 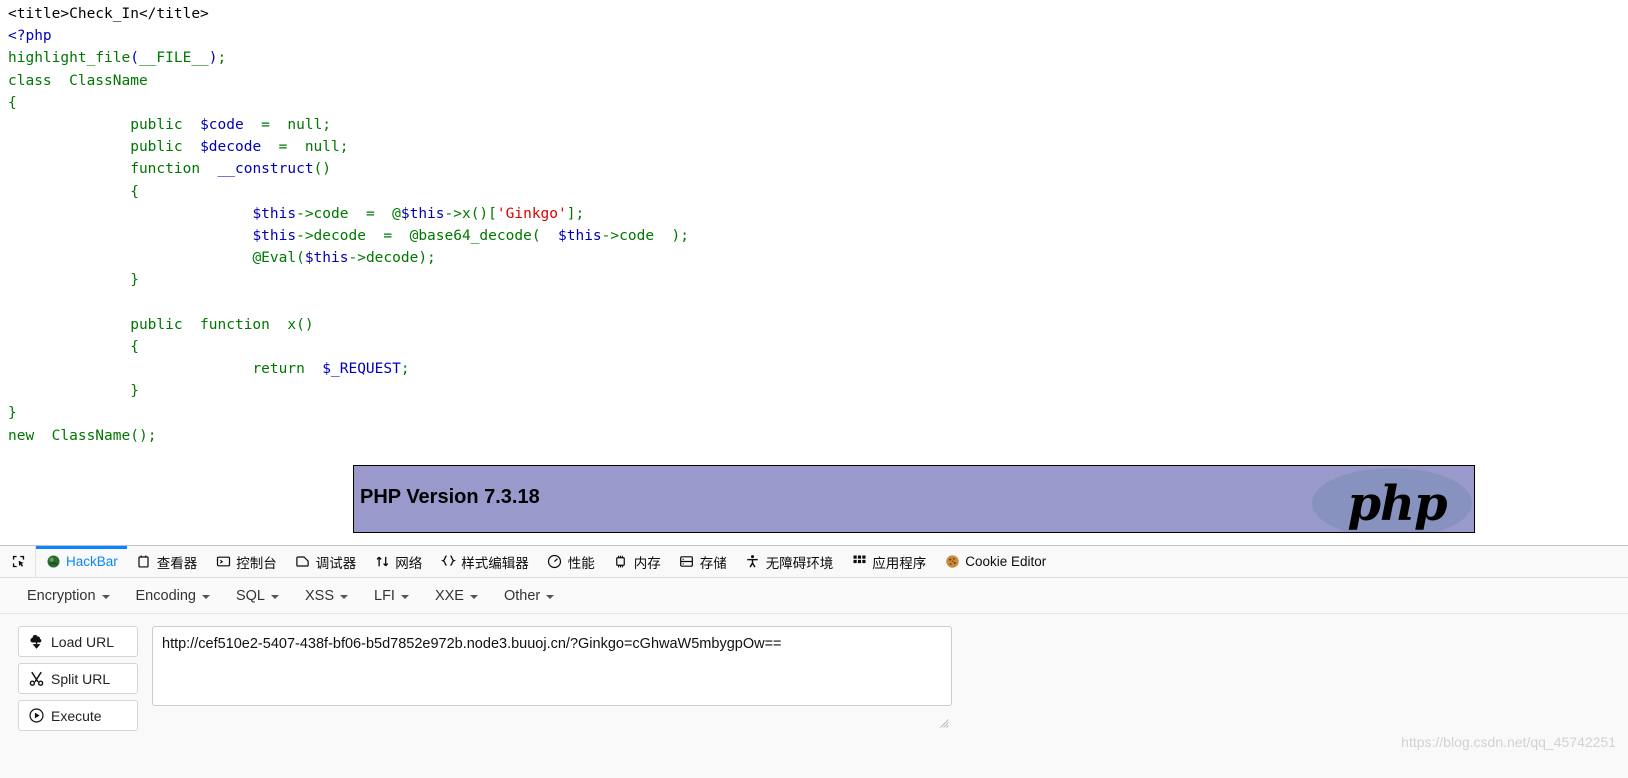 What do you see at coordinates (223, 562) in the screenshot?
I see `console-icon` at bounding box center [223, 562].